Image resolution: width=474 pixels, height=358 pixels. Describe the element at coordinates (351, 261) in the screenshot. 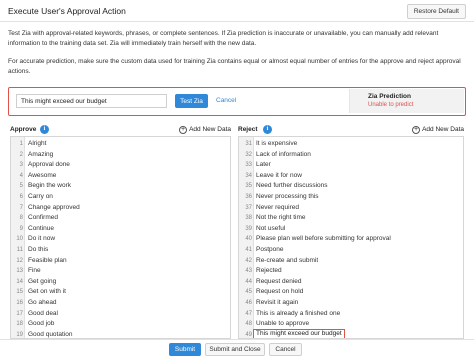

I see `list-item: 42 Re-create and submit` at that location.